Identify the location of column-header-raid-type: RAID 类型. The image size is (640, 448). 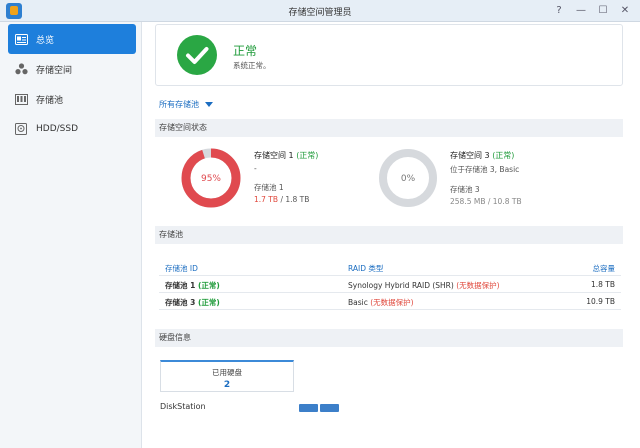
(365, 268).